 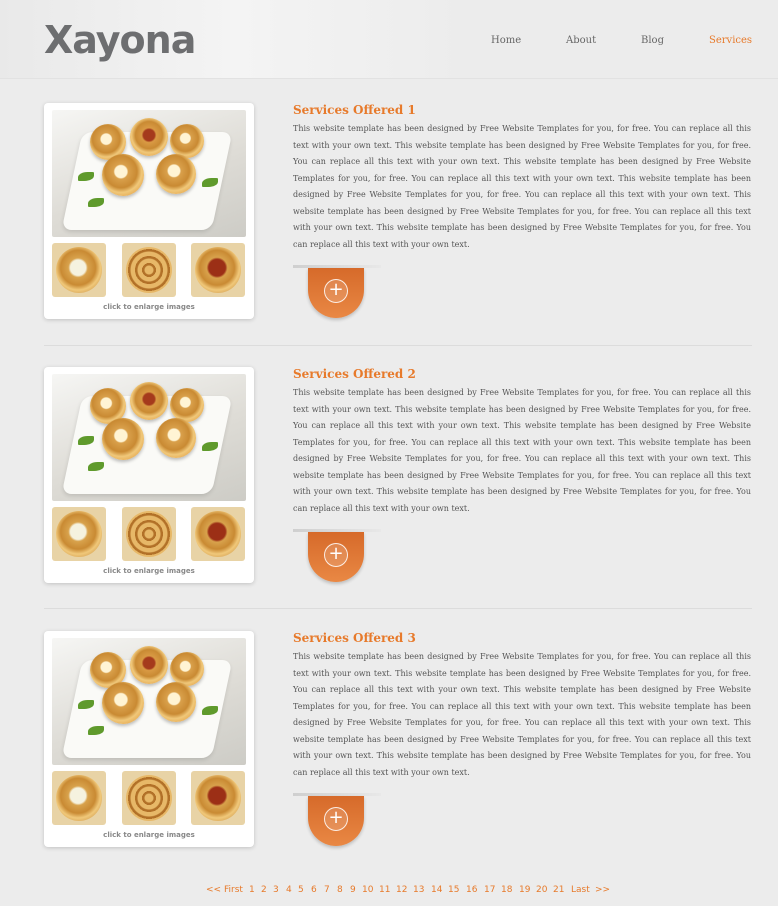 I want to click on service-title: Services Offered 3, so click(x=354, y=638).